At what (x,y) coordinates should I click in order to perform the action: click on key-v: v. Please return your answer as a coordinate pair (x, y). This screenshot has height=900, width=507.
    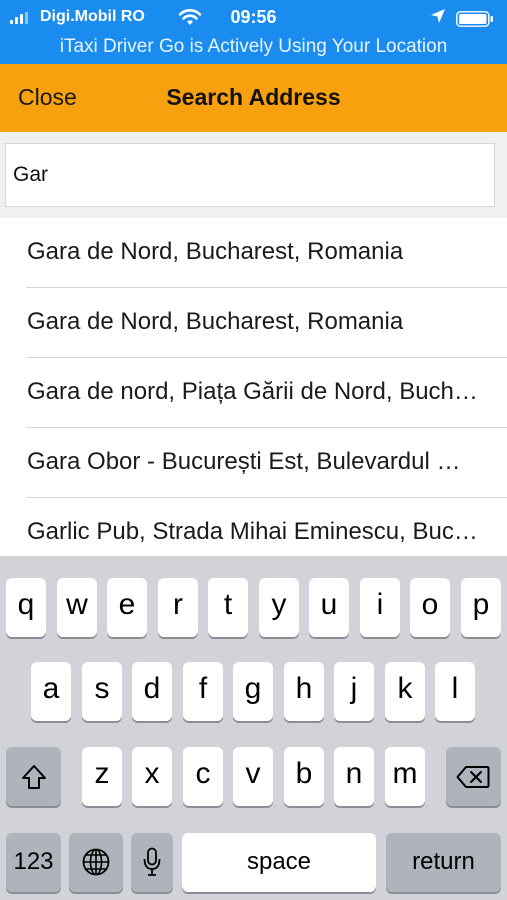
    Looking at the image, I should click on (253, 776).